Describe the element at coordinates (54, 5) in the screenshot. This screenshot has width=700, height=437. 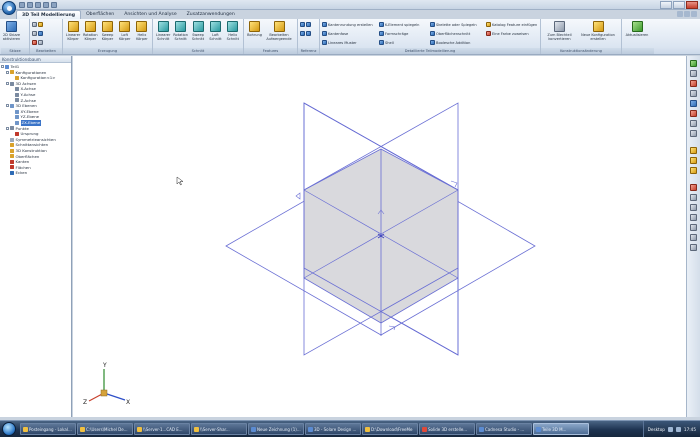
I see `redo-icon` at that location.